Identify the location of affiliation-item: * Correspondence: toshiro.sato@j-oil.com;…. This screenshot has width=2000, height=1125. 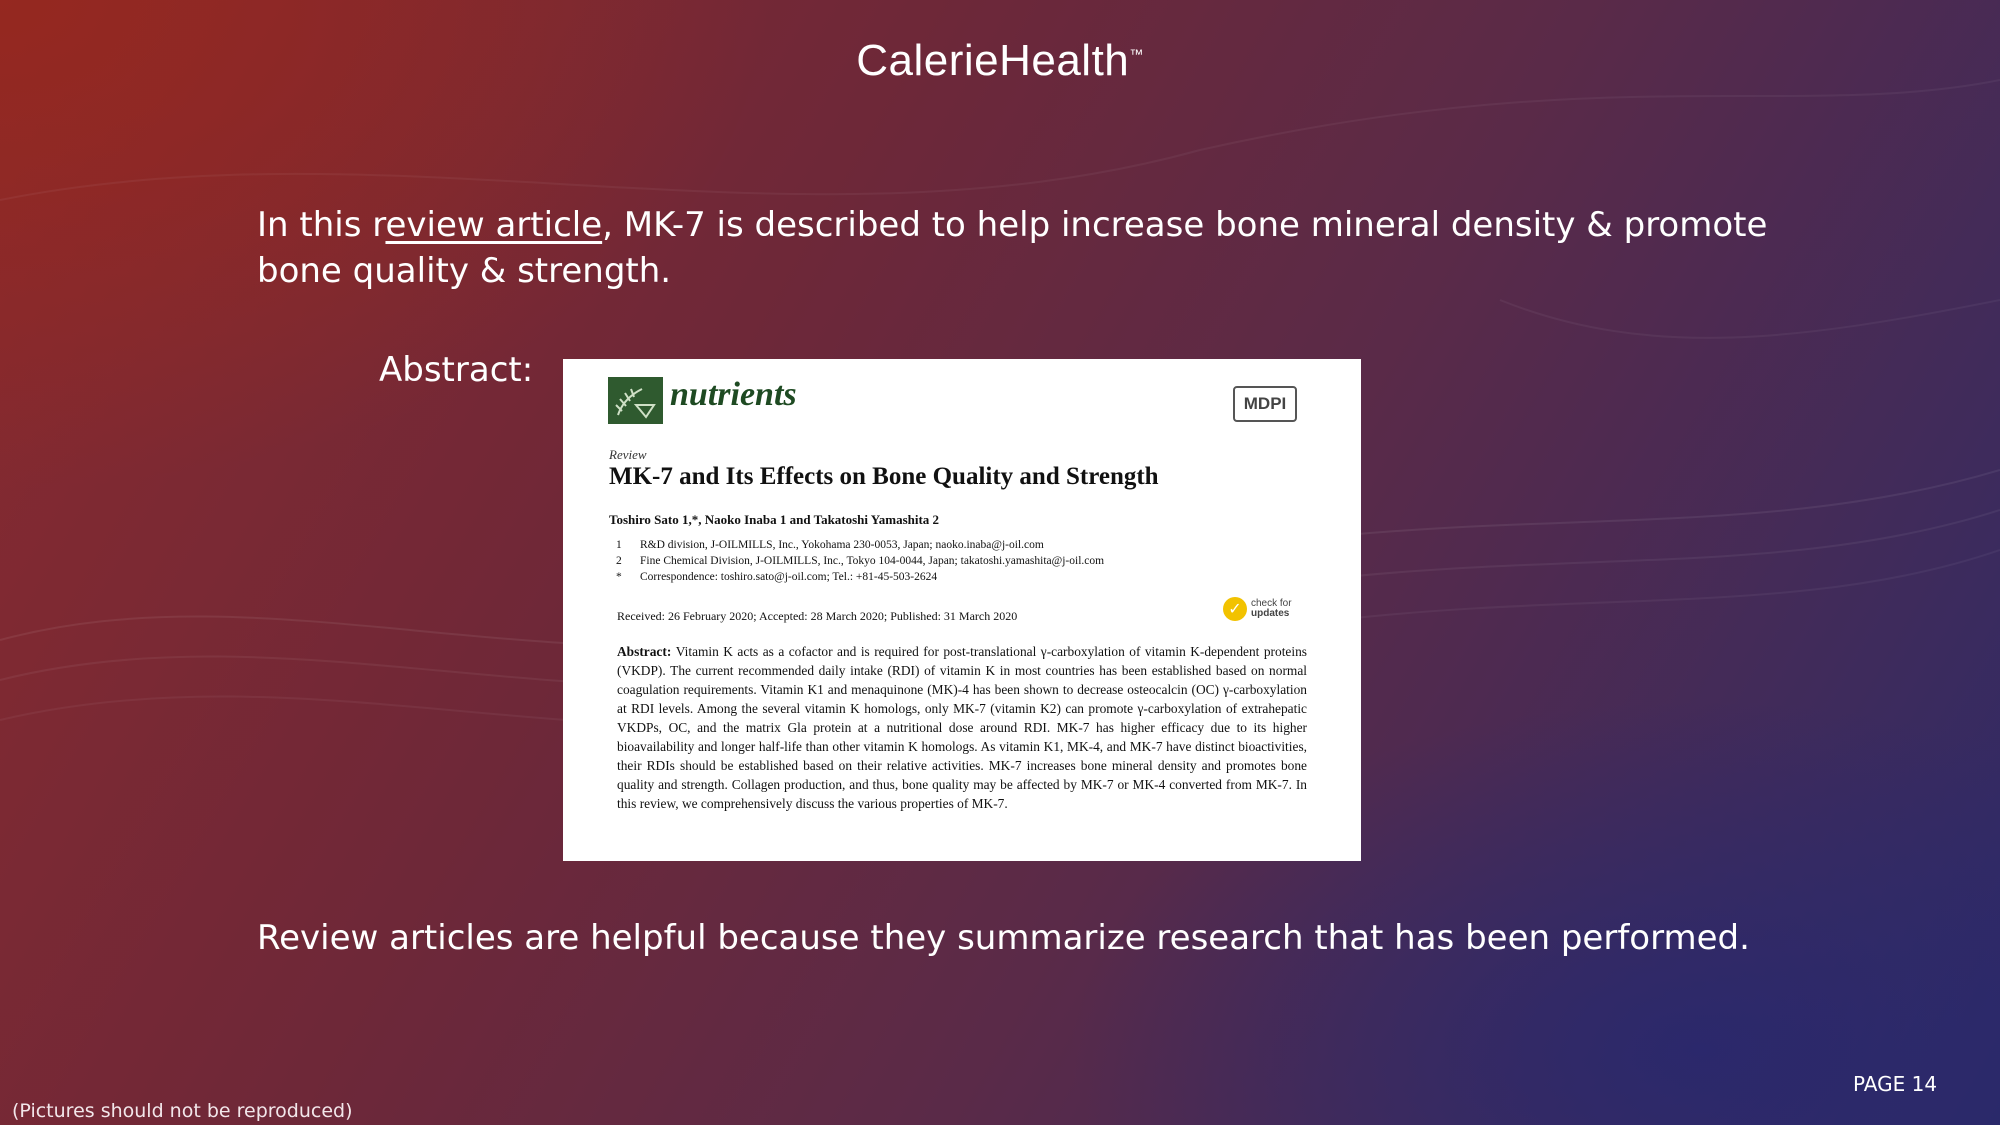
(860, 577).